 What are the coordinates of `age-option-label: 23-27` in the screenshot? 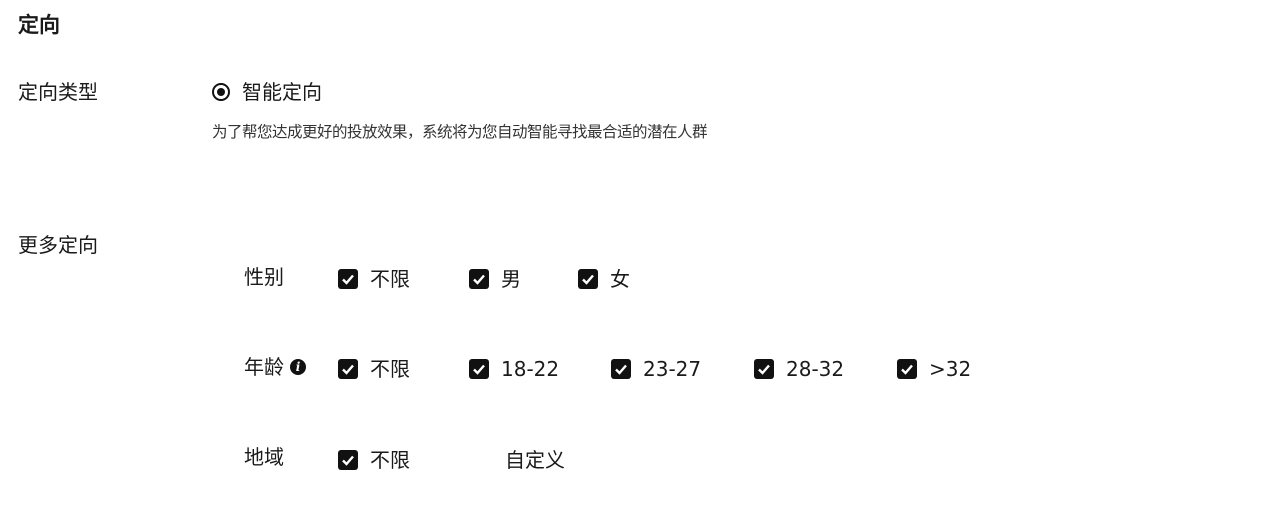 It's located at (672, 369).